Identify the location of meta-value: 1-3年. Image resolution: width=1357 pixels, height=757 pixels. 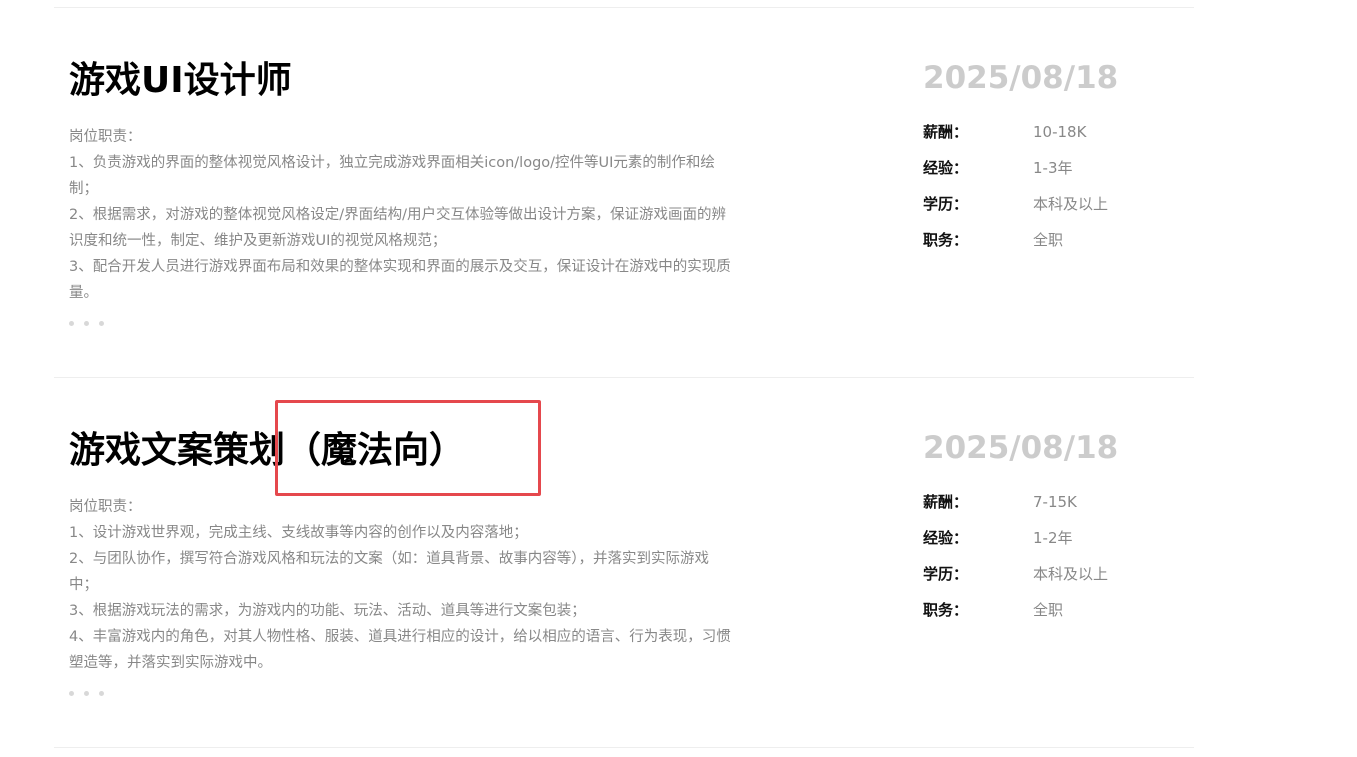
(1053, 168).